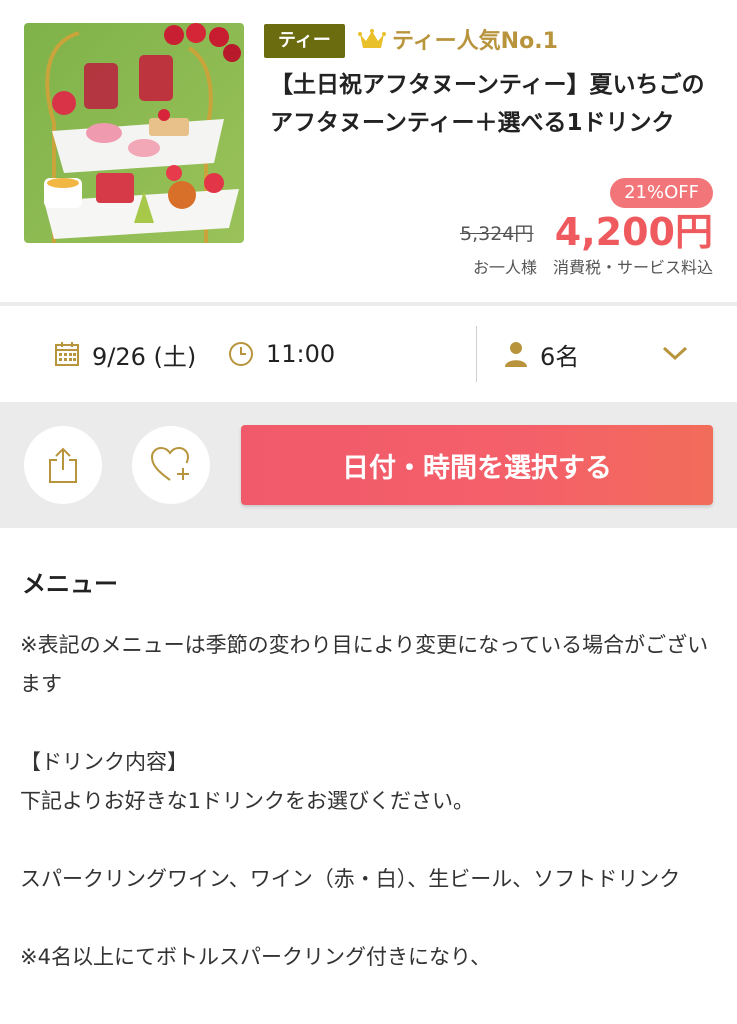 The height and width of the screenshot is (1024, 737). What do you see at coordinates (256, 957) in the screenshot?
I see `group-note: ※4名以上にてボトルスパークリング付きになり、` at bounding box center [256, 957].